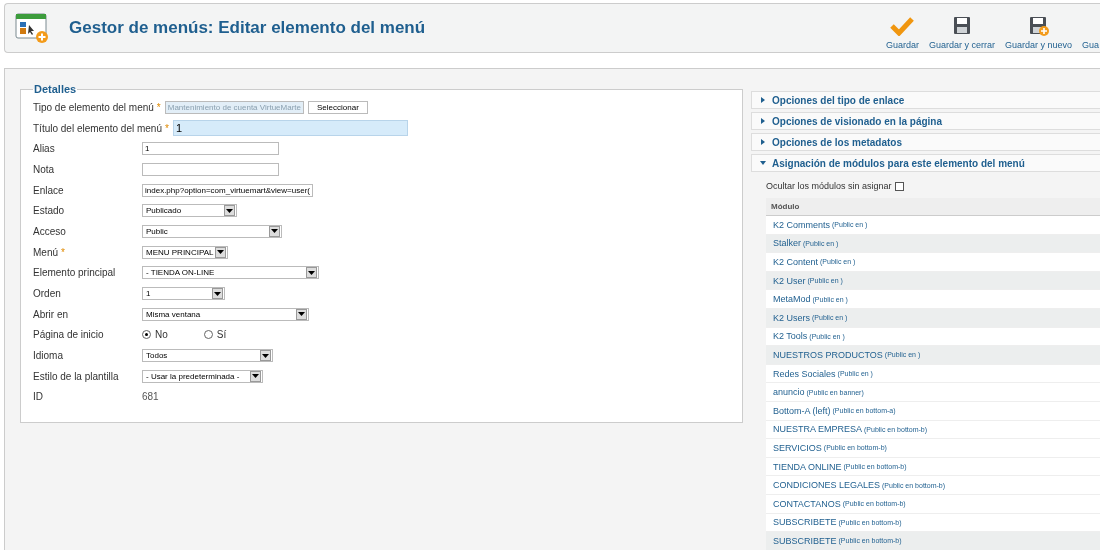  Describe the element at coordinates (183, 294) in the screenshot. I see `dropdown: 1` at that location.